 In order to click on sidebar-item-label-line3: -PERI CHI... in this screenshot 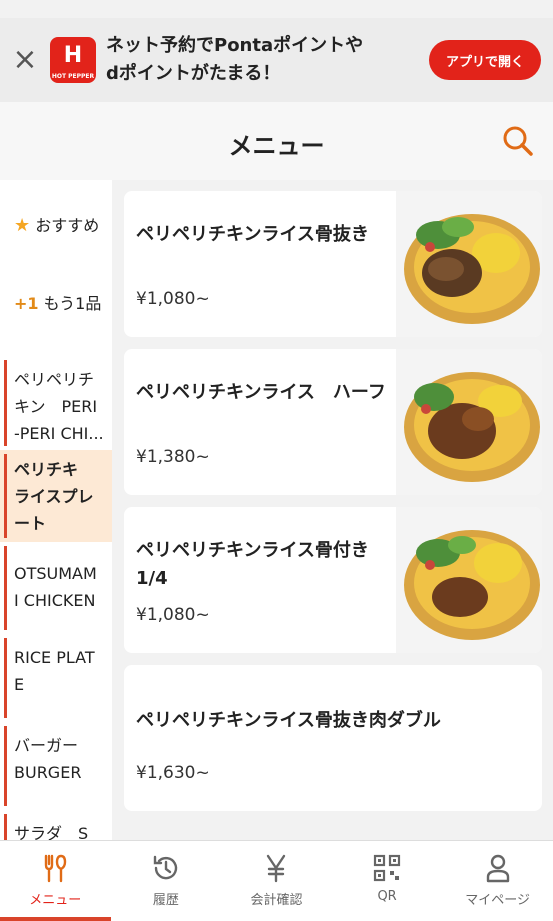, I will do `click(59, 433)`.